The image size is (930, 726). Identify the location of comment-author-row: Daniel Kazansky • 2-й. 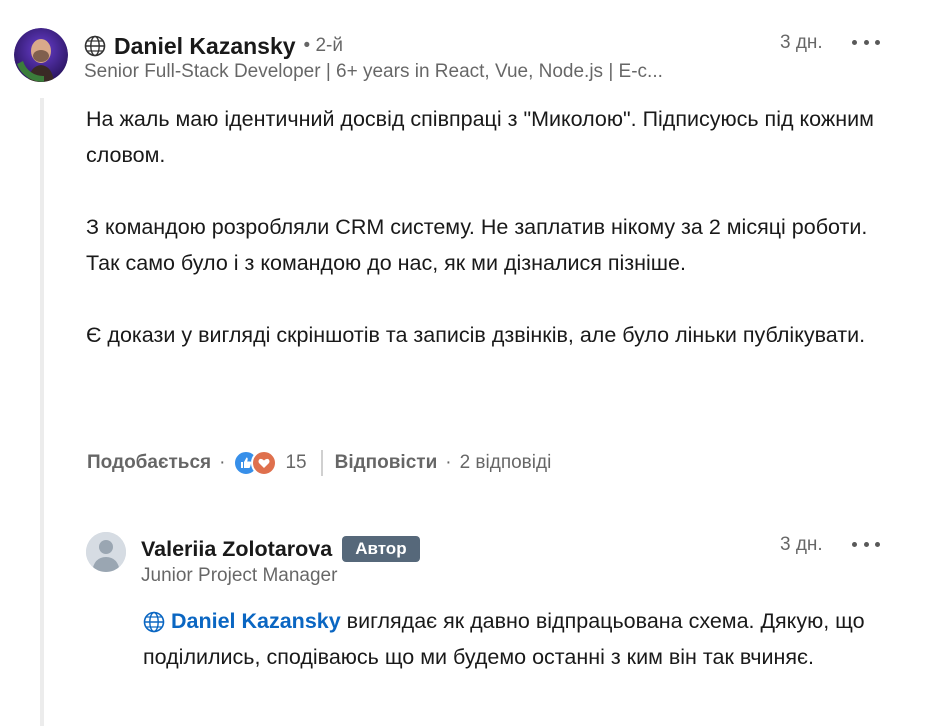
(213, 46).